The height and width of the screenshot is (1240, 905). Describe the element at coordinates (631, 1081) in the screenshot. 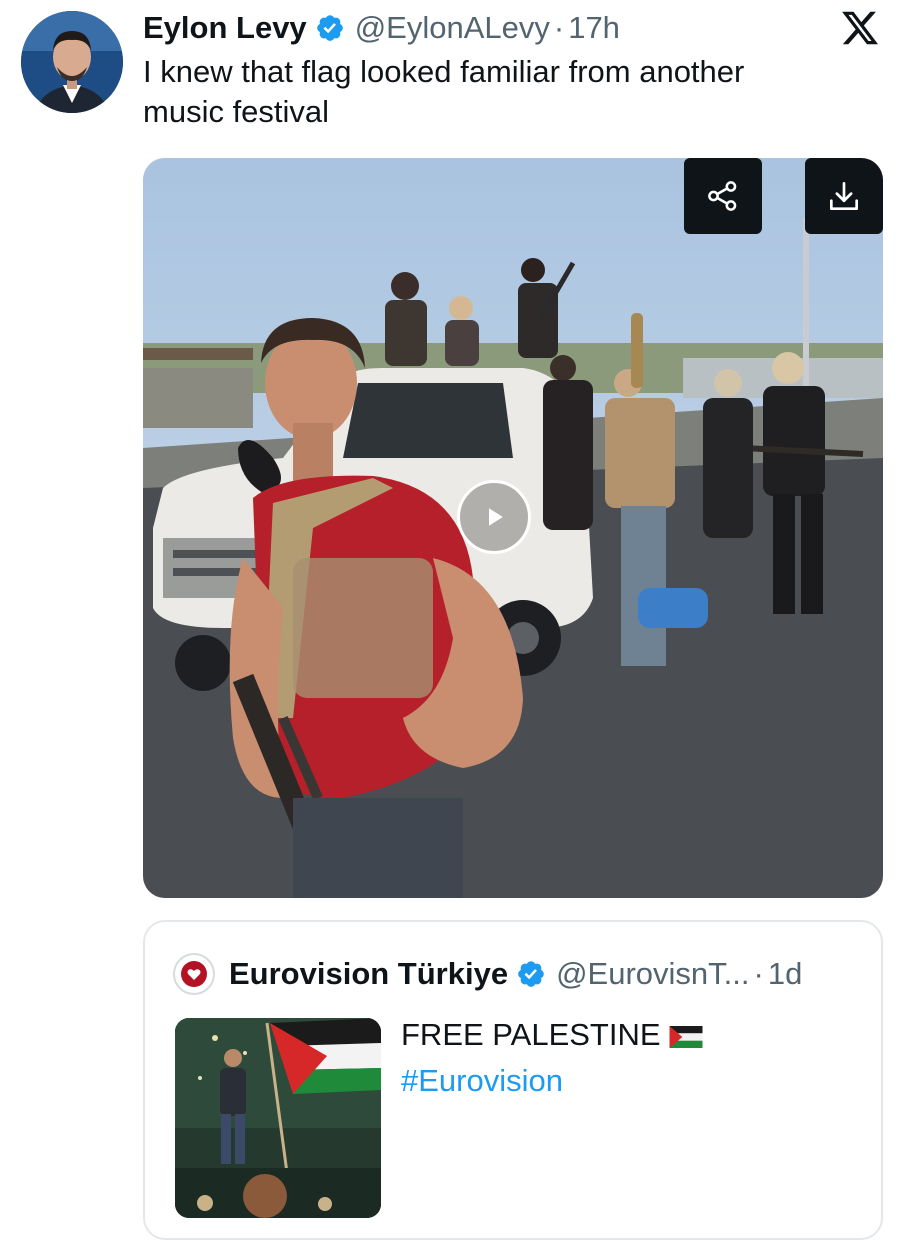

I see `quoted-hashtag-line: #Eurovision` at that location.